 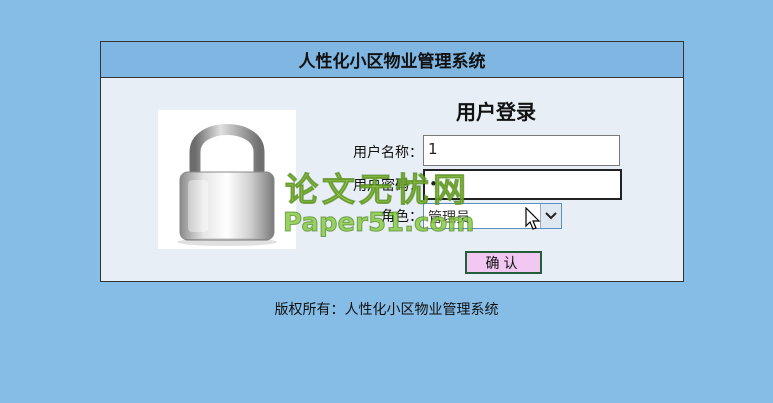 I want to click on confirm-button: 确认, so click(x=503, y=262).